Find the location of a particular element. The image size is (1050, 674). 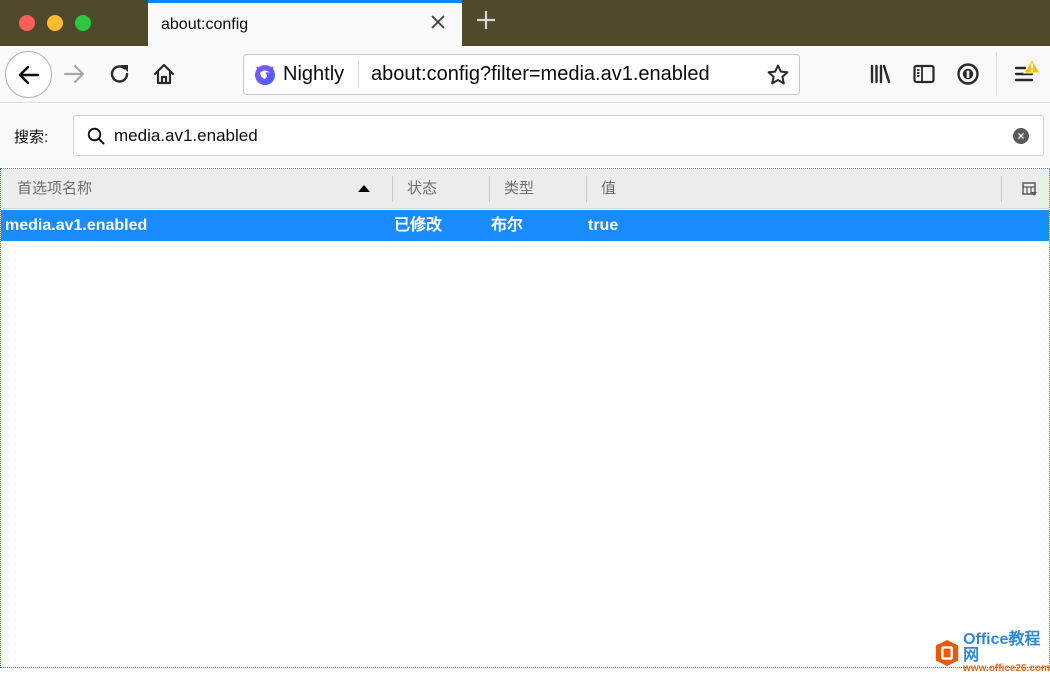

sidebar-button is located at coordinates (924, 74).